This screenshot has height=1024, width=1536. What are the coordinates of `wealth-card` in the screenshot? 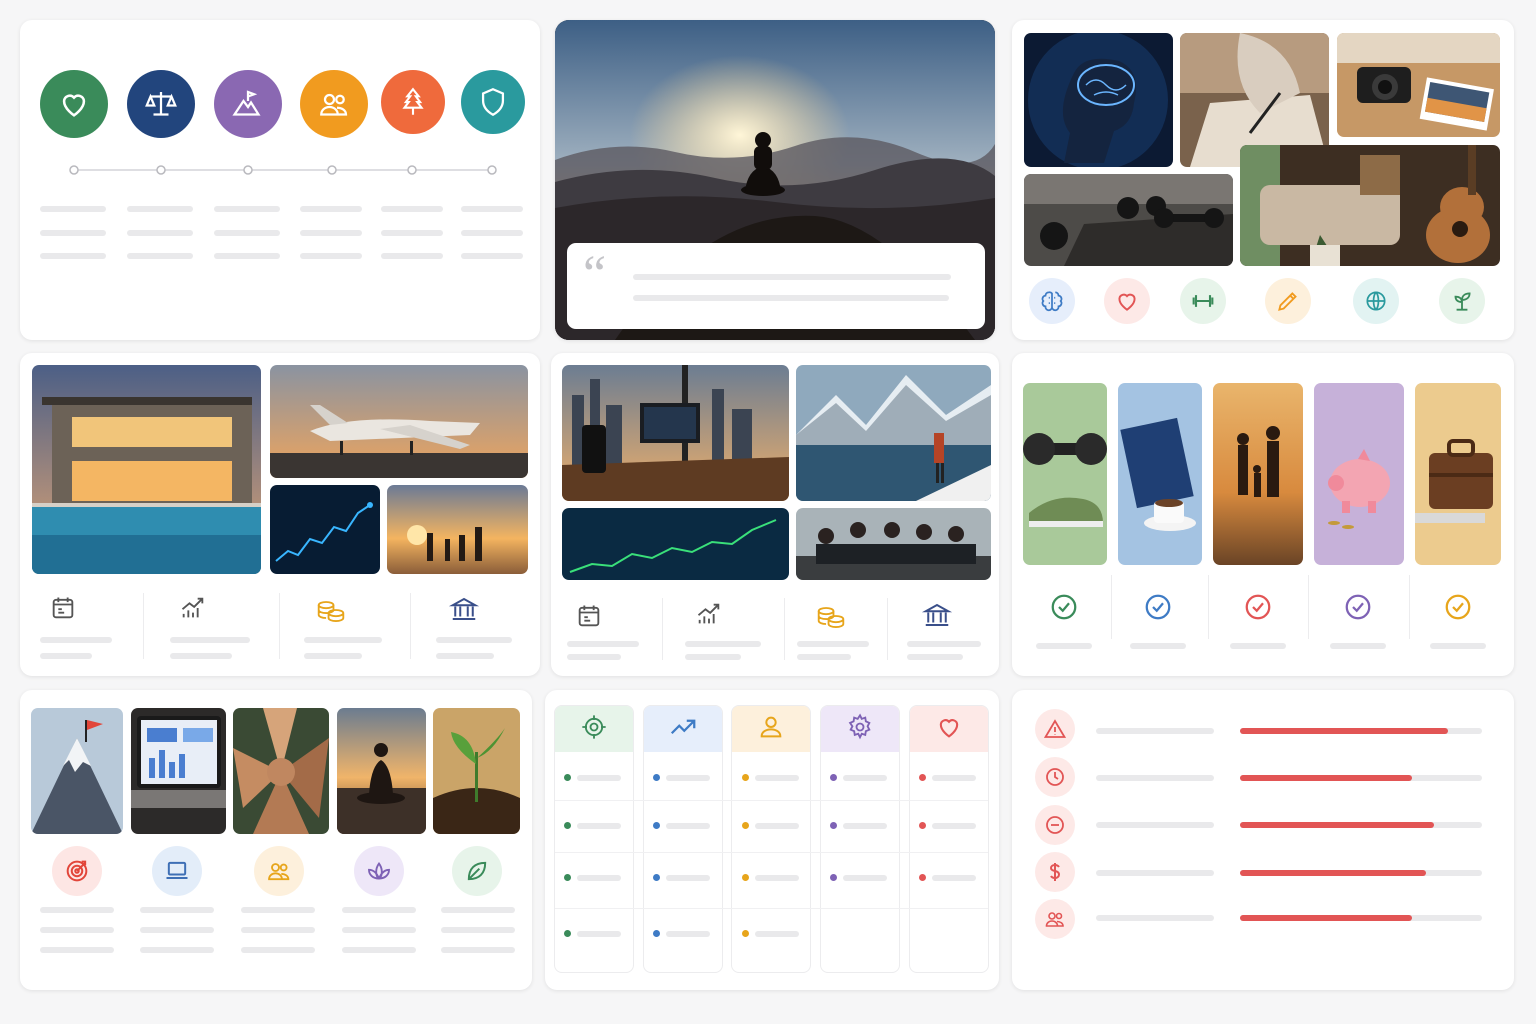 It's located at (280, 514).